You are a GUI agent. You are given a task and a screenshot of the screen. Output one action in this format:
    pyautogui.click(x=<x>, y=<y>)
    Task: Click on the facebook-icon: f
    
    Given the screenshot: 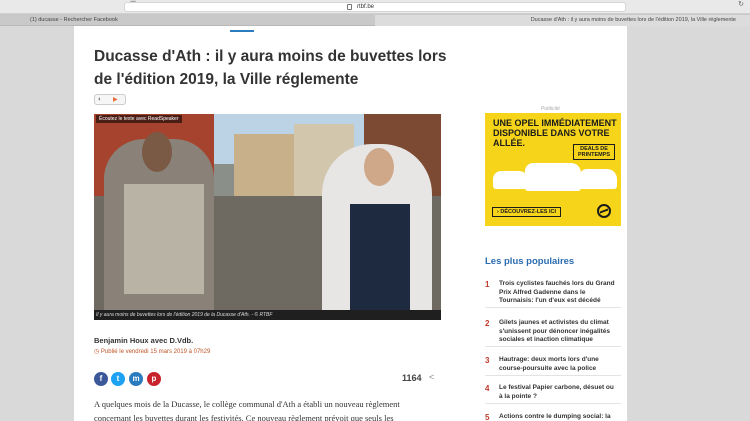 What is the action you would take?
    pyautogui.click(x=101, y=378)
    